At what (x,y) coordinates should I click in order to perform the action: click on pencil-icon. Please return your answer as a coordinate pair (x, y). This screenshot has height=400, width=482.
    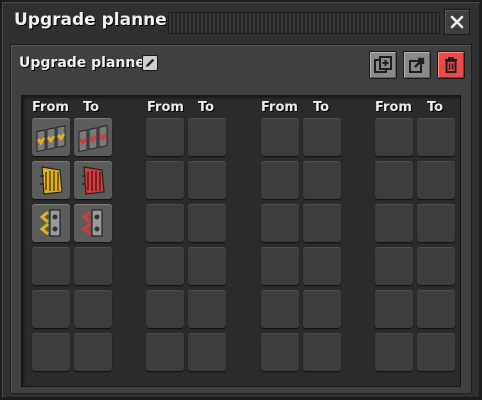
    Looking at the image, I should click on (150, 62).